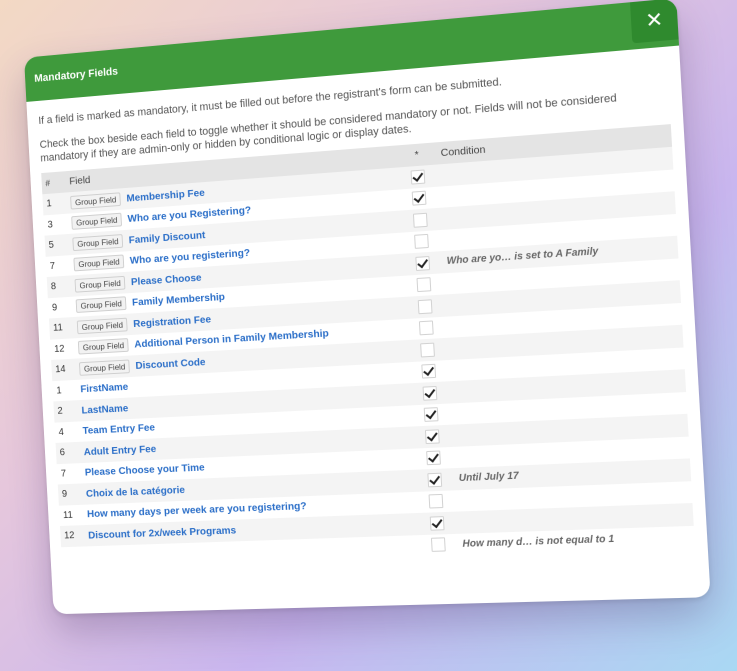 The image size is (737, 671). What do you see at coordinates (170, 364) in the screenshot?
I see `field-link: Discount Code` at bounding box center [170, 364].